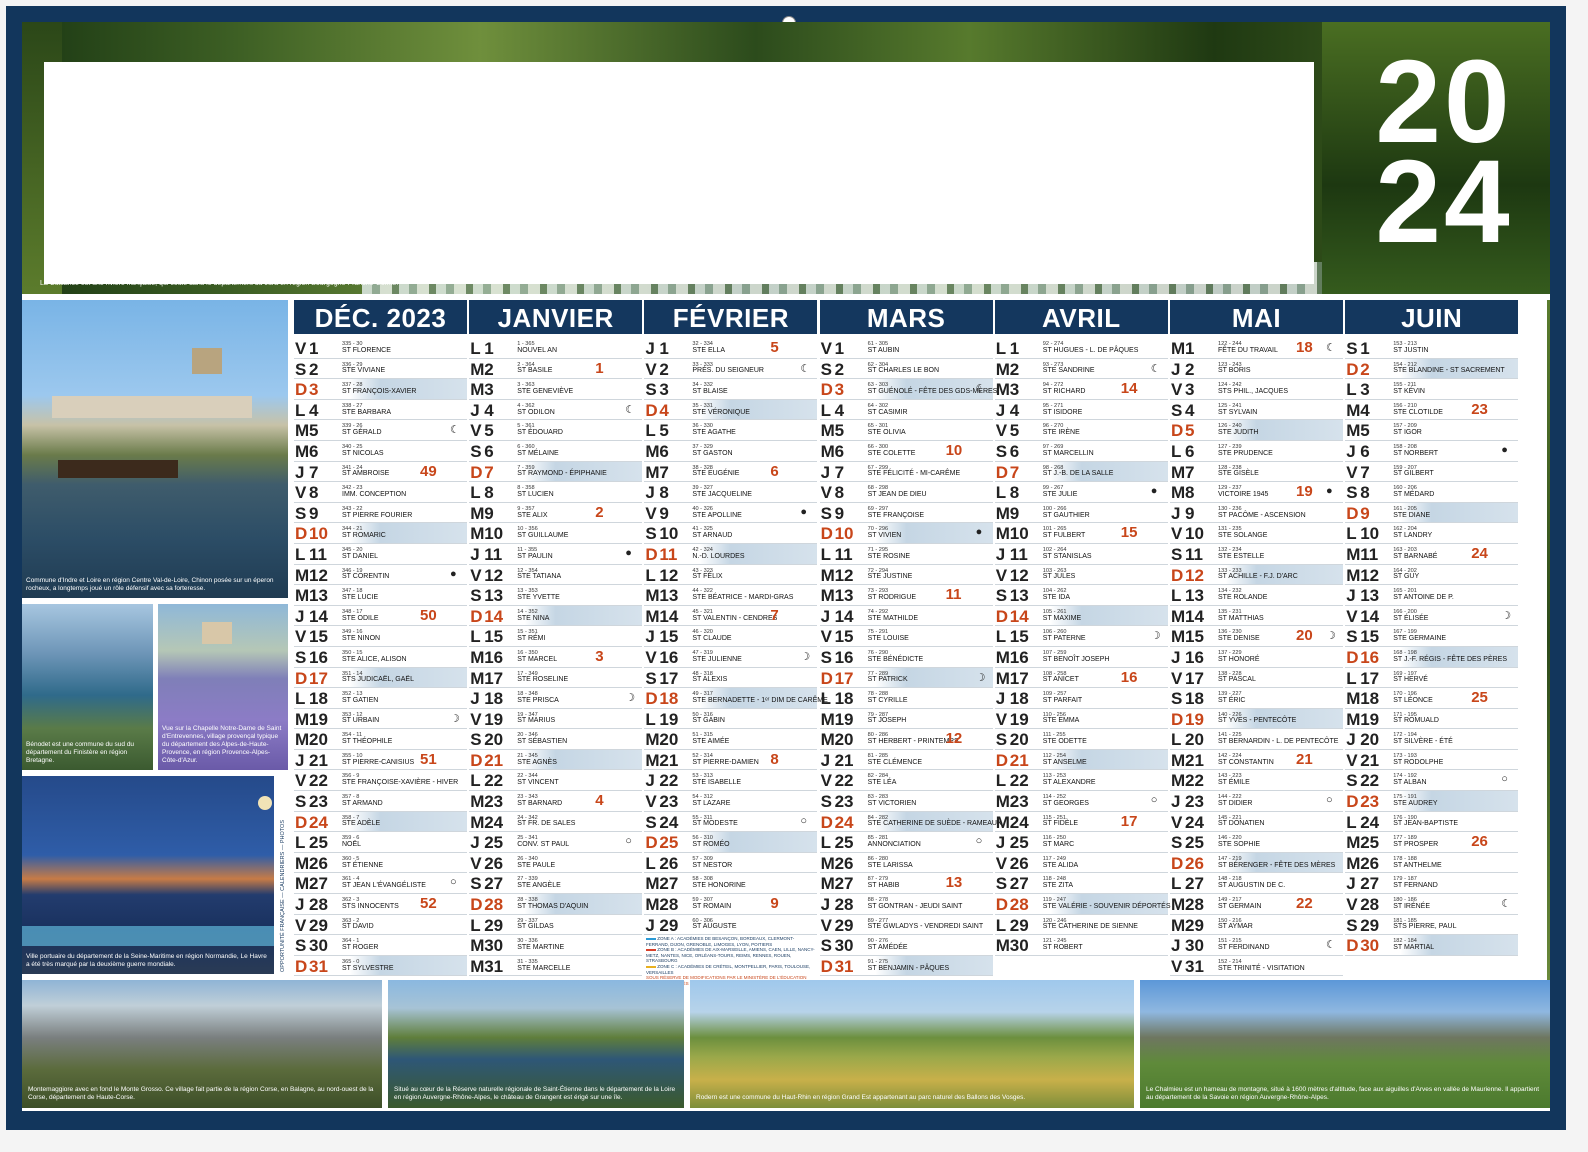 The width and height of the screenshot is (1588, 1152). I want to click on month-header: FÉVRIER, so click(731, 317).